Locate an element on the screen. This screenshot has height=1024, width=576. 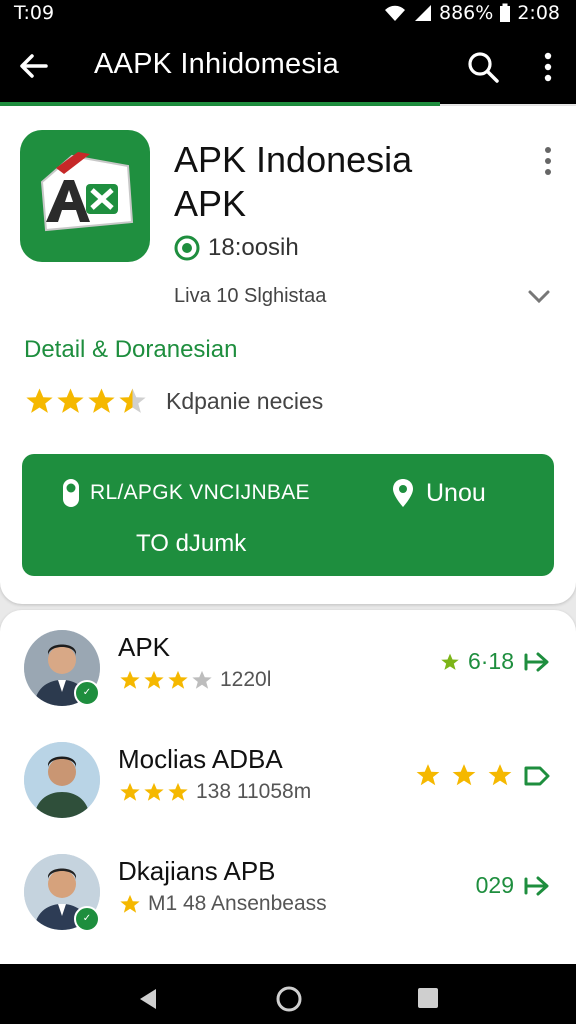
list-item-meta: M1 48 Ansenbeass is located at coordinates (222, 904).